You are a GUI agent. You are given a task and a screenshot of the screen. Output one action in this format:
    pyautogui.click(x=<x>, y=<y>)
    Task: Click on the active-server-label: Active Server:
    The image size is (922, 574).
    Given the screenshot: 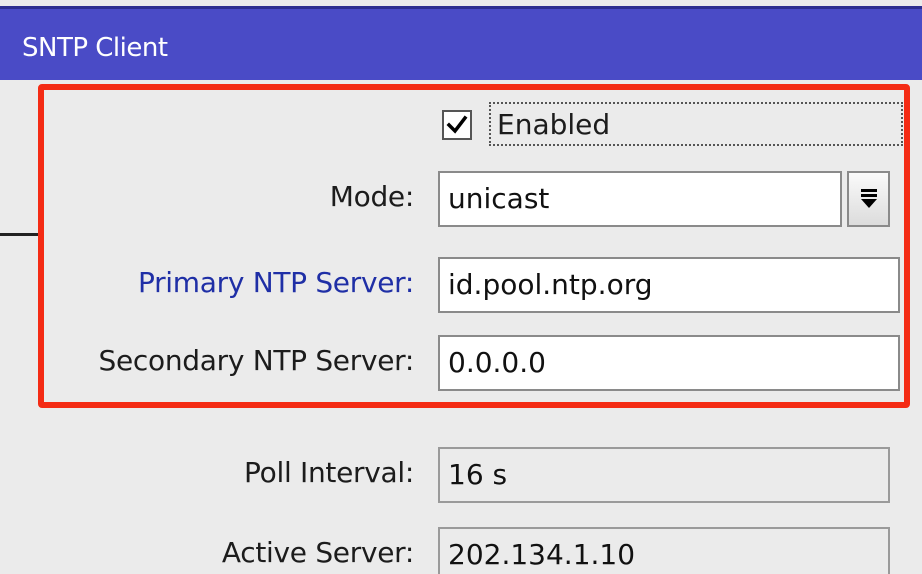 What is the action you would take?
    pyautogui.click(x=317, y=552)
    